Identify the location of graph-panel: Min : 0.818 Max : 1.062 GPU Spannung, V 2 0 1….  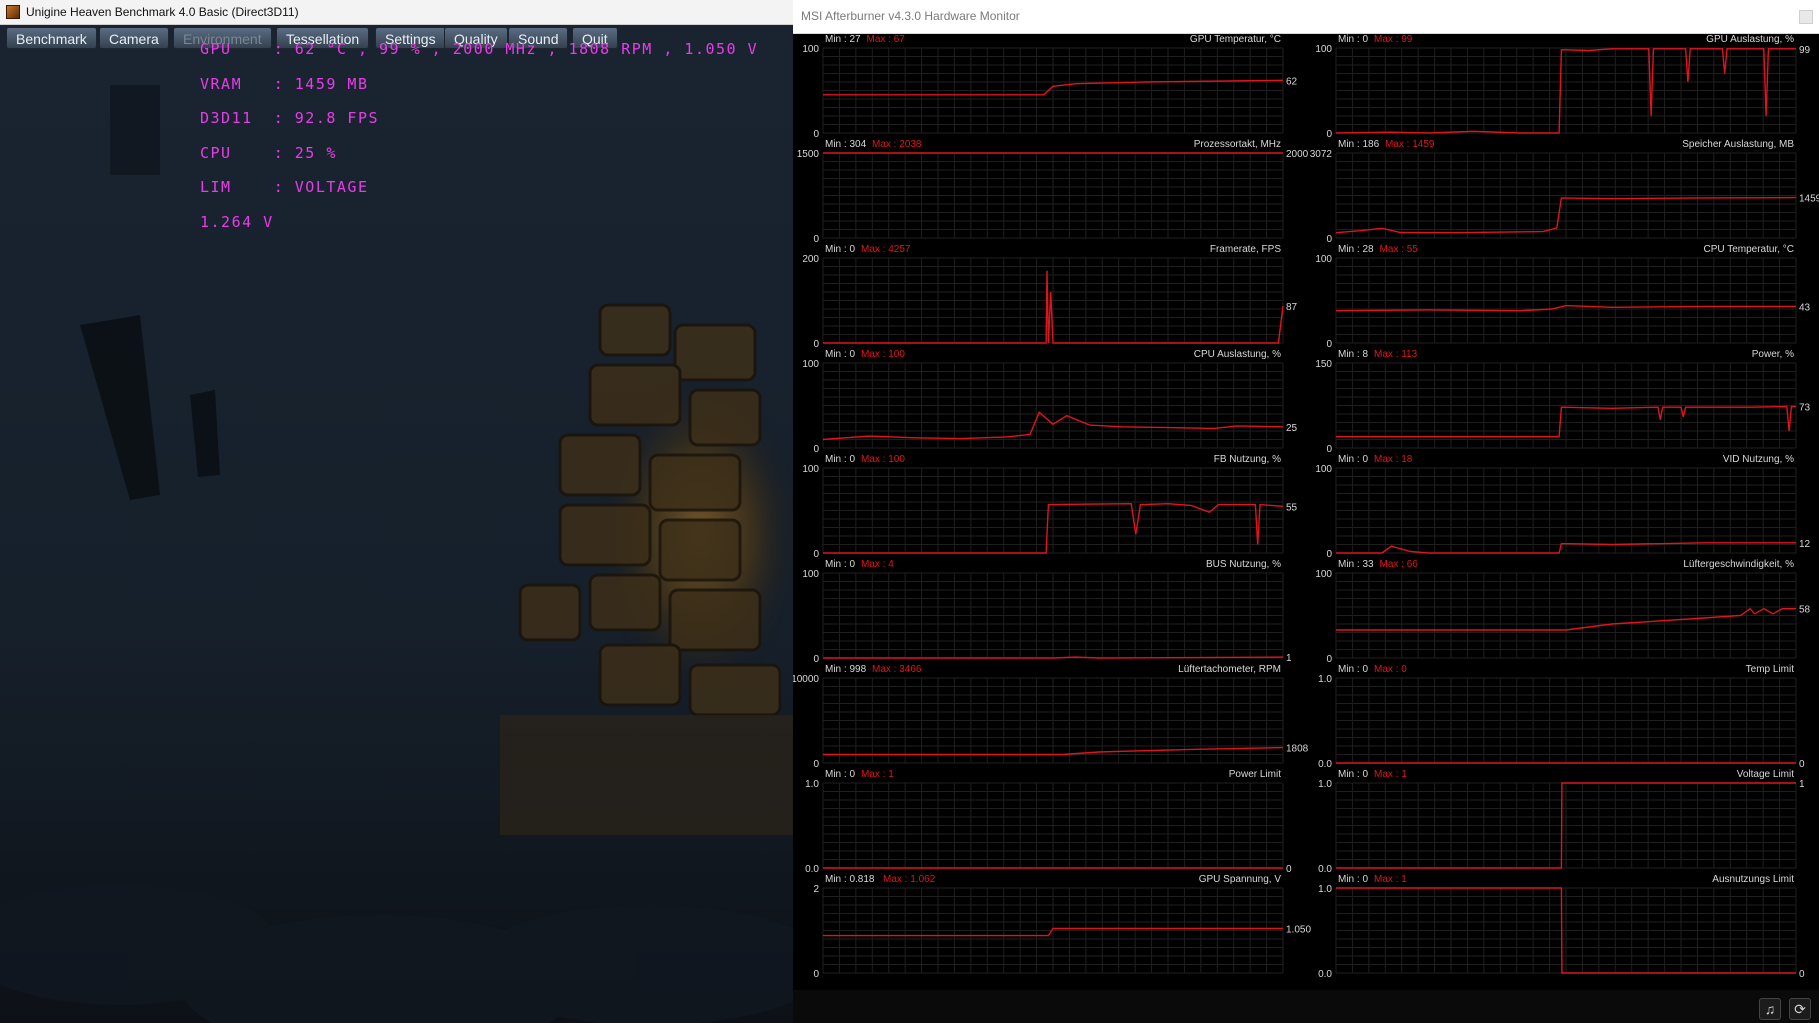
(1062, 927).